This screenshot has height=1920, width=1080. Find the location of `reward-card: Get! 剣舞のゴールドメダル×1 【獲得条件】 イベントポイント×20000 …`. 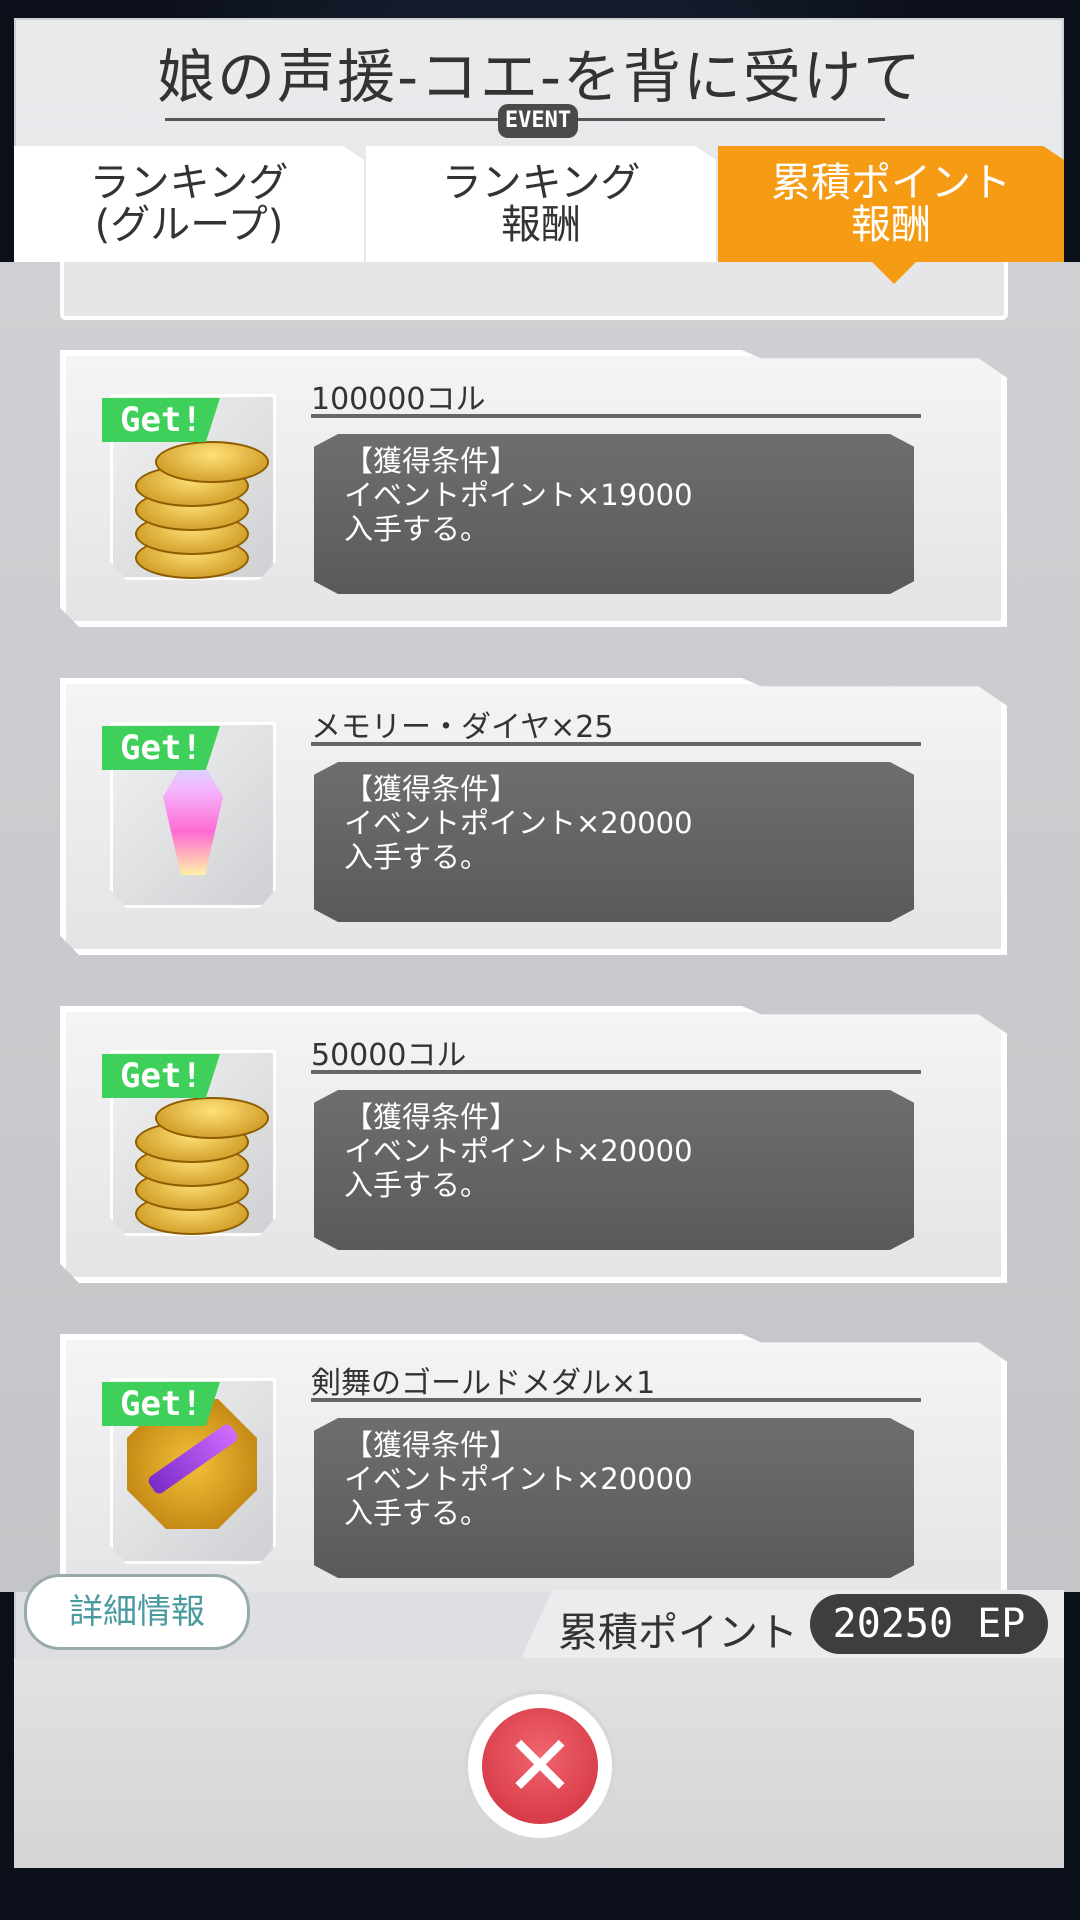

reward-card: Get! 剣舞のゴールドメダル×1 【獲得条件】 イベントポイント×20000 … is located at coordinates (533, 1463).